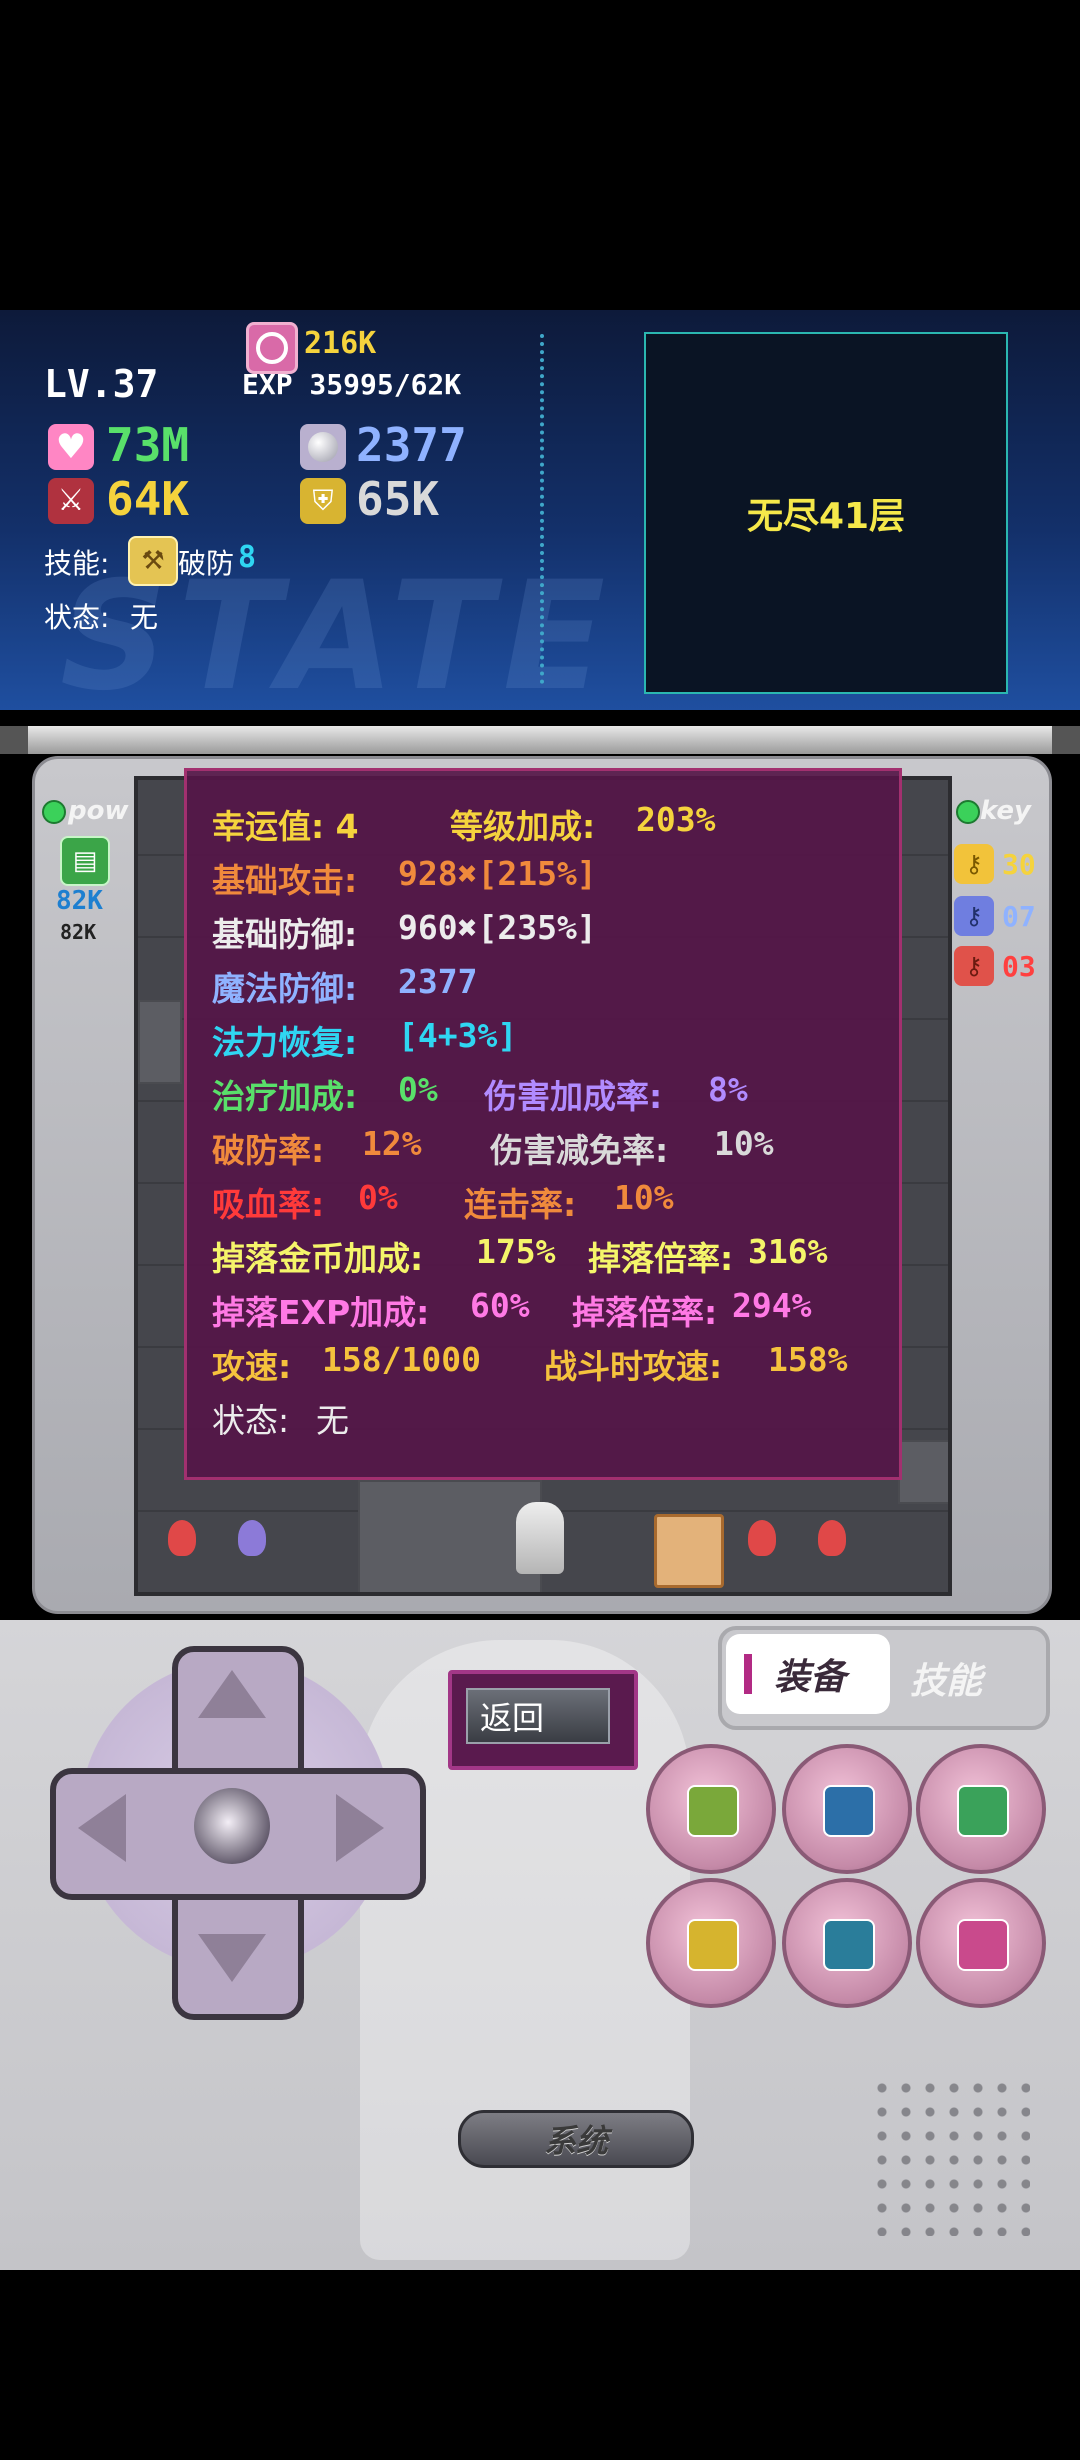  I want to click on yellow-key-count: 30, so click(1019, 864).